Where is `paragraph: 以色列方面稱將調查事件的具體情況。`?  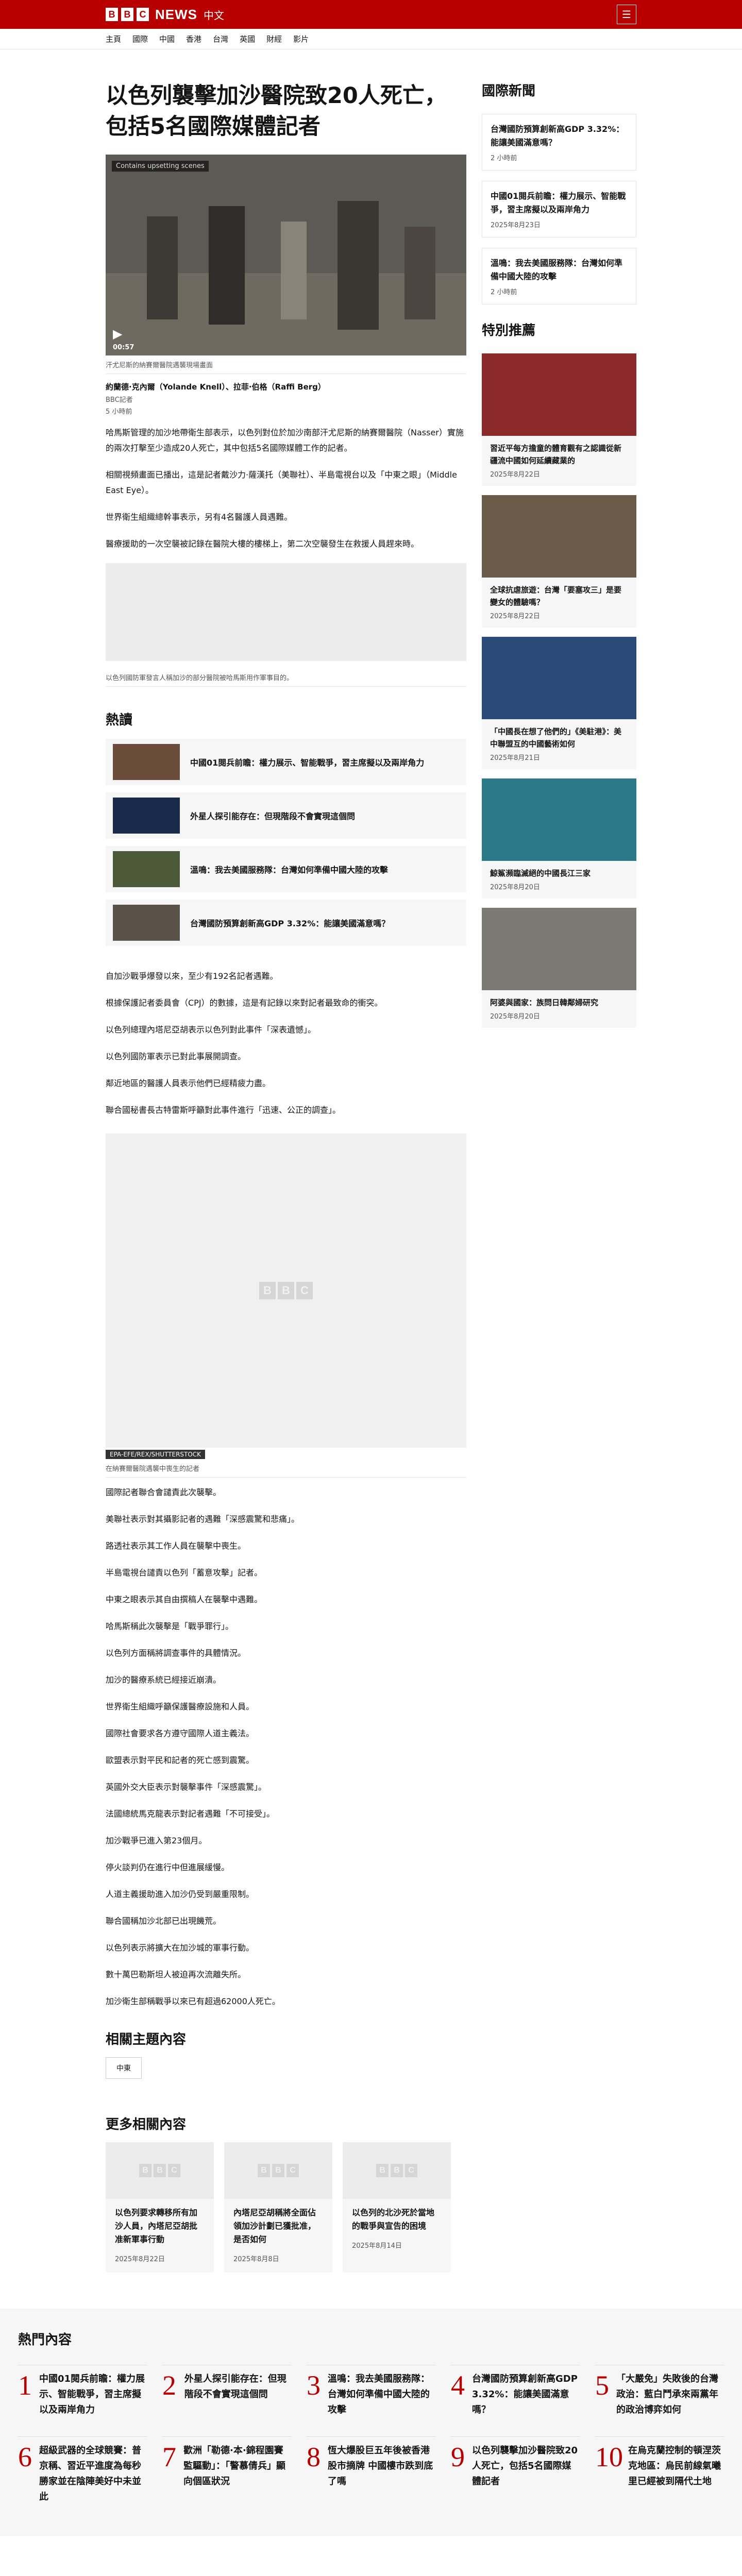 paragraph: 以色列方面稱將調查事件的具體情況。 is located at coordinates (176, 1653).